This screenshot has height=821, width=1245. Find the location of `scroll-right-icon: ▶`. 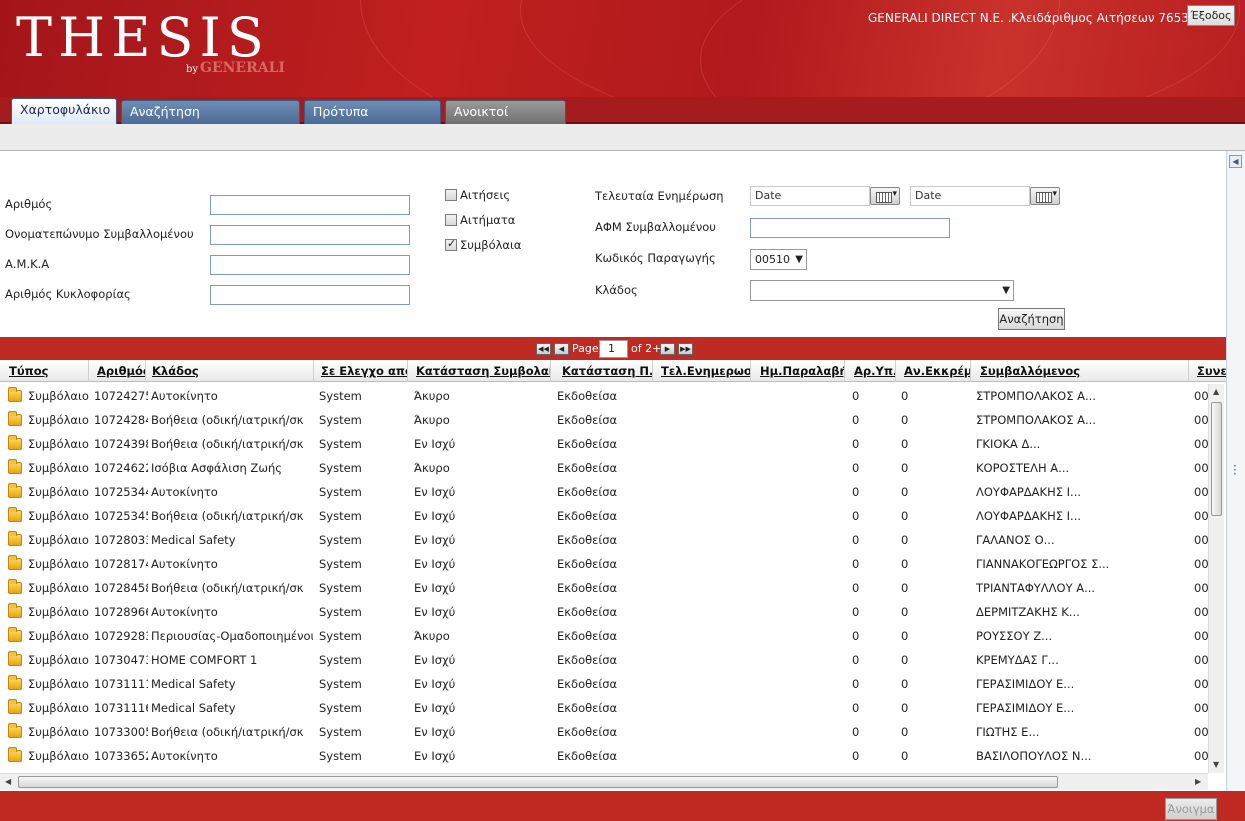

scroll-right-icon: ▶ is located at coordinates (1198, 781).